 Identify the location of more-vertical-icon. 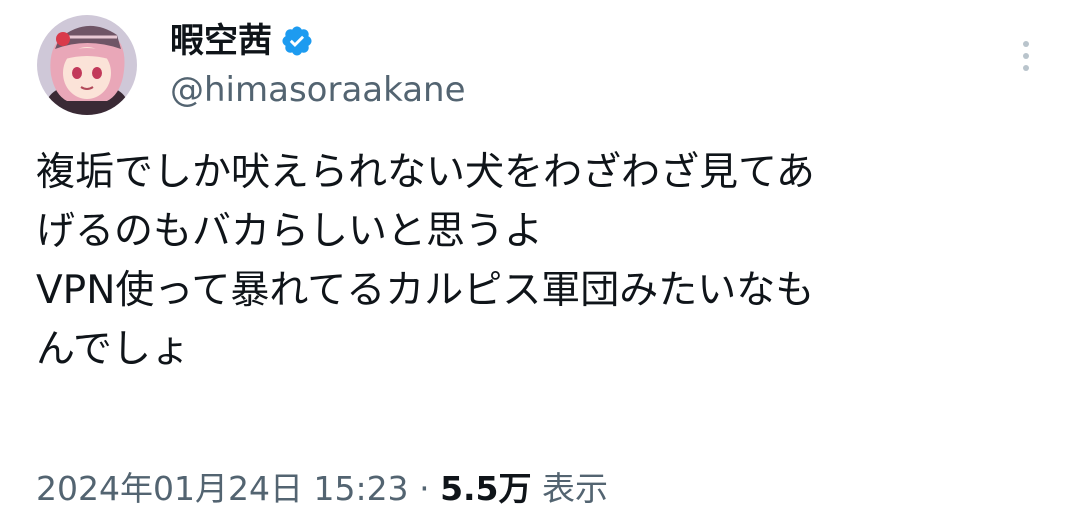
(1026, 56).